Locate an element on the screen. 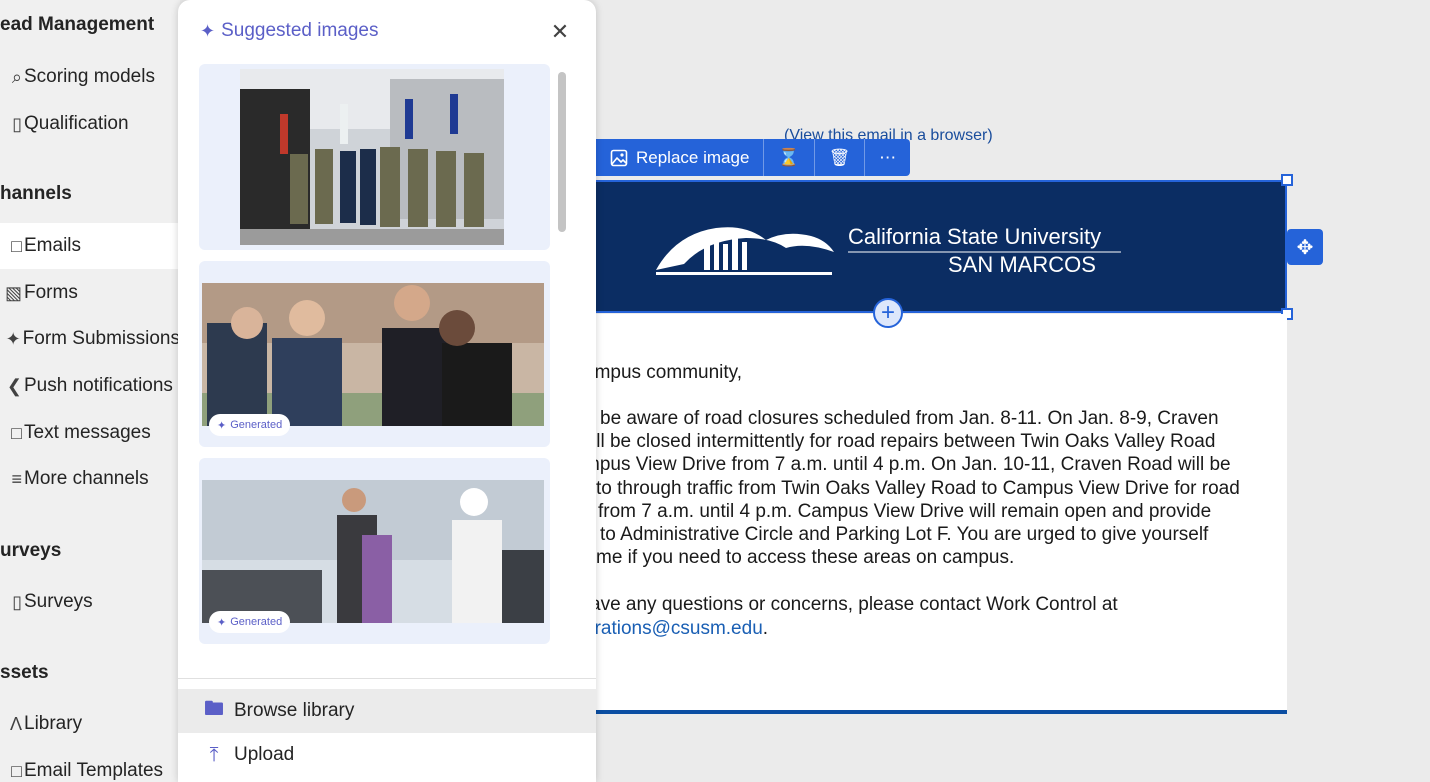  survey-icon: ▯ is located at coordinates (17, 601).